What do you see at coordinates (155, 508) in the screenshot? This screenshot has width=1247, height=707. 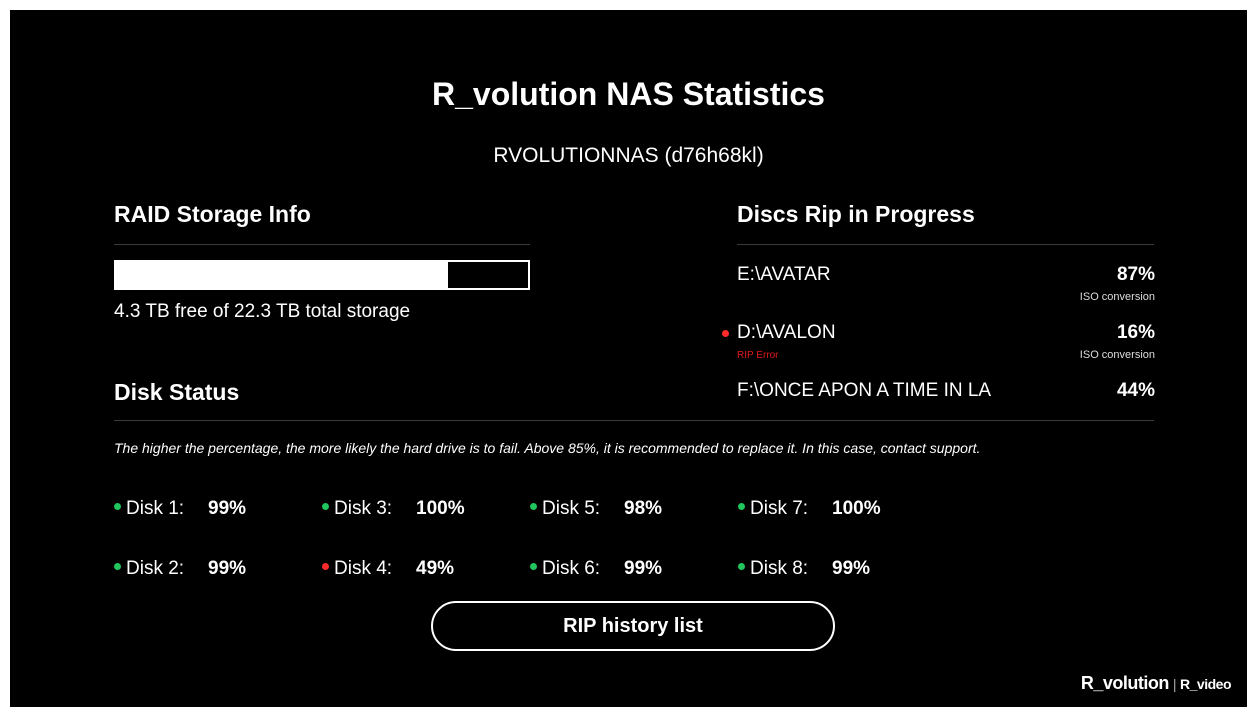 I see `disk-label: Disk 1:` at bounding box center [155, 508].